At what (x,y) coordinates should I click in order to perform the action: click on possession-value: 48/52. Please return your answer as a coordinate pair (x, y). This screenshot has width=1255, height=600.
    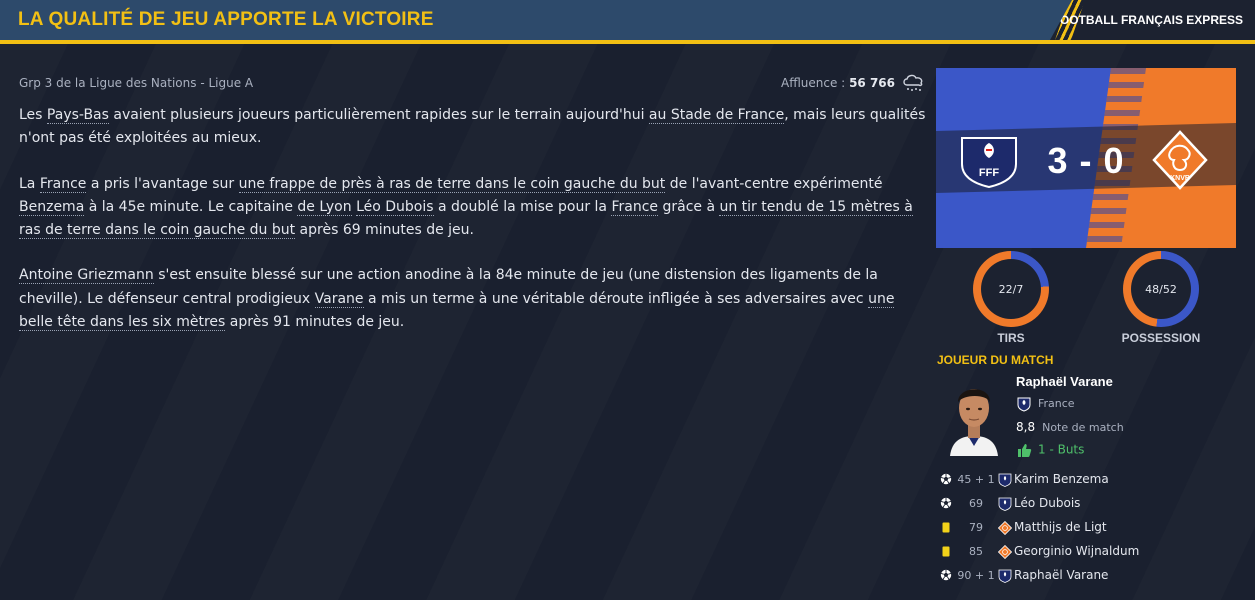
    Looking at the image, I should click on (1161, 289).